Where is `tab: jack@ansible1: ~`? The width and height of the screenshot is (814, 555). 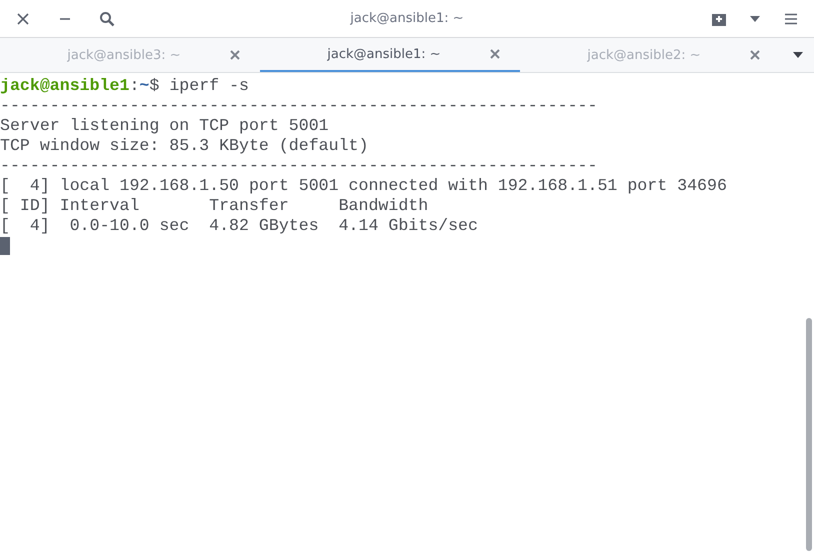
tab: jack@ansible1: ~ is located at coordinates (390, 55).